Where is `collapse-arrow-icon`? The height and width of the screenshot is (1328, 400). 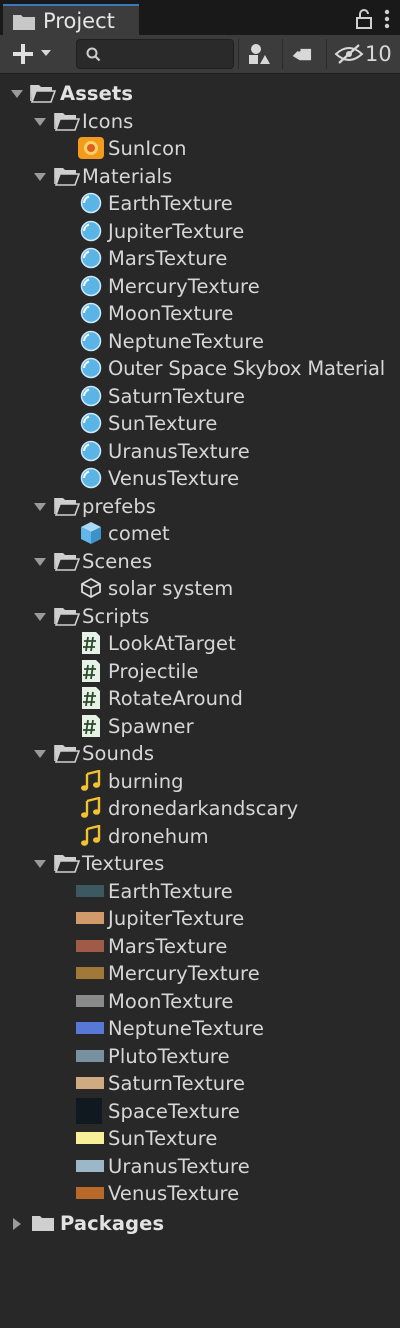 collapse-arrow-icon is located at coordinates (17, 1224).